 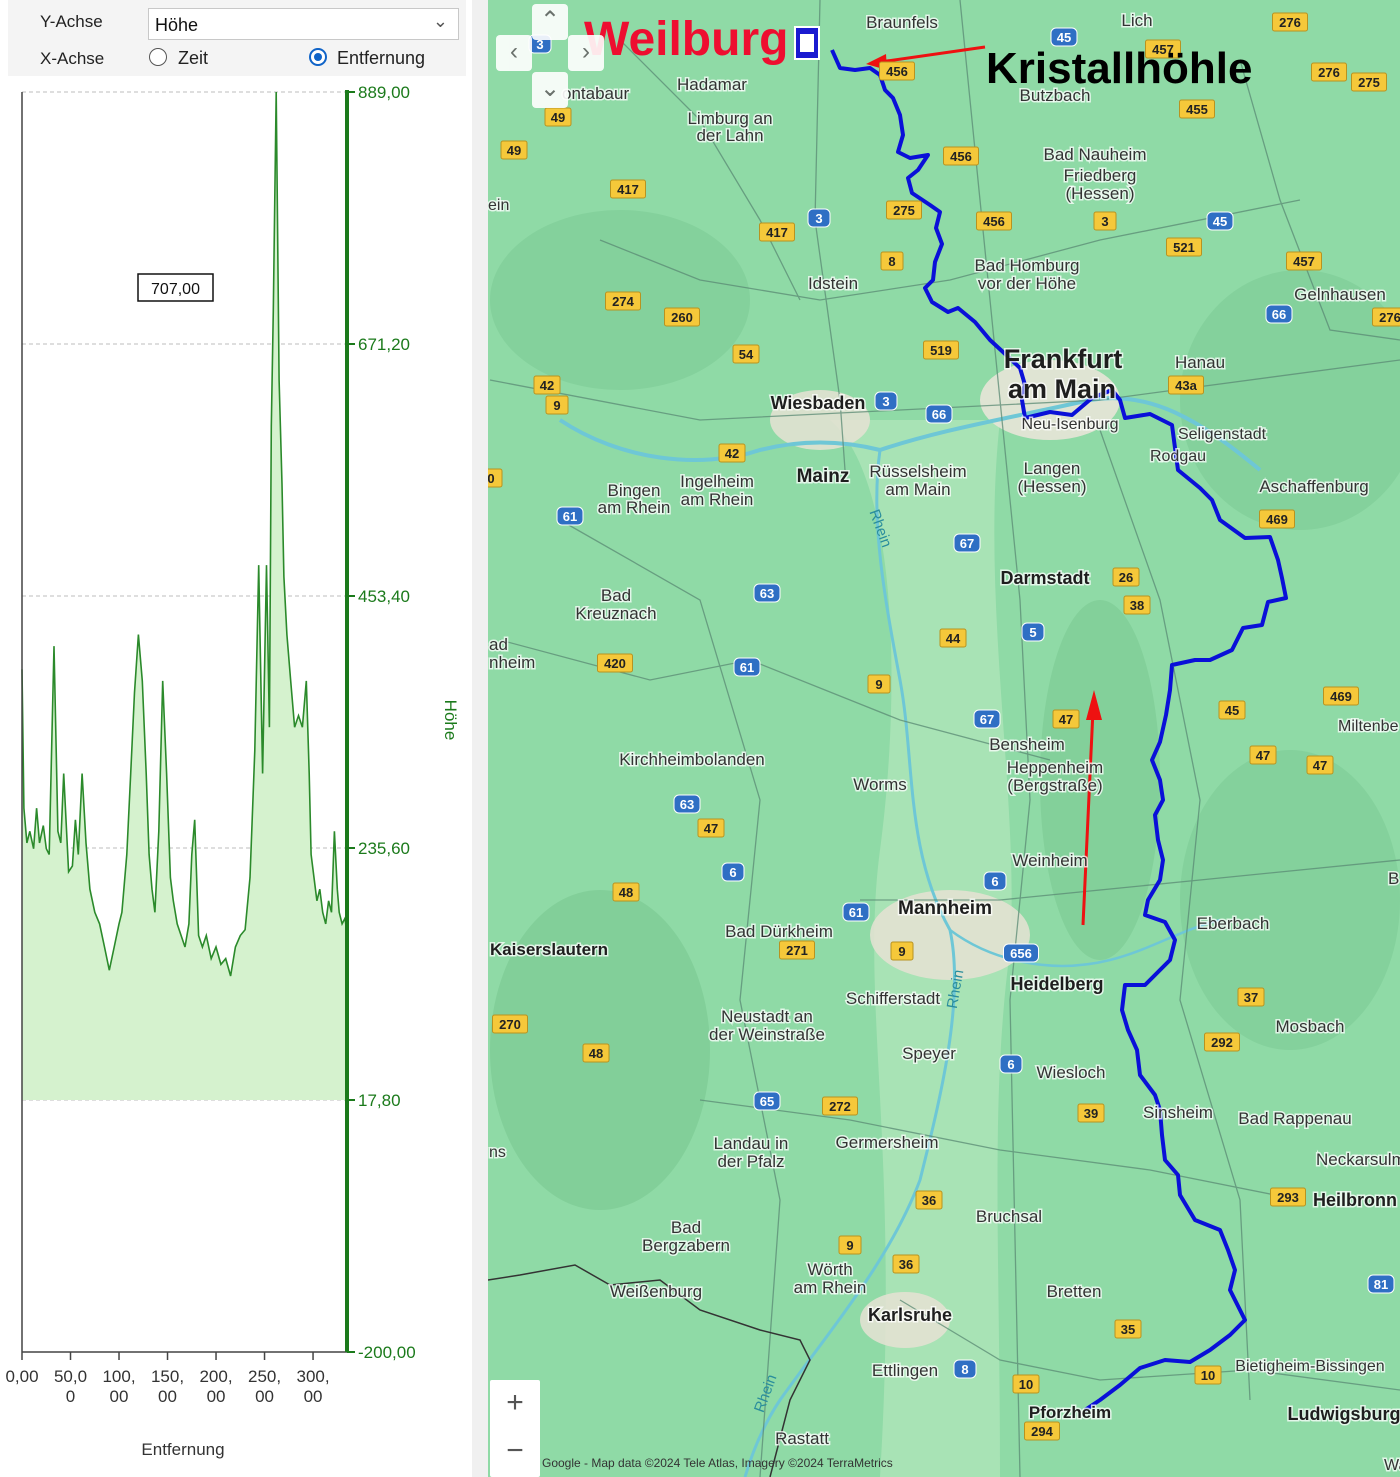 What do you see at coordinates (1021, 953) in the screenshot?
I see `road-badge-label: 656` at bounding box center [1021, 953].